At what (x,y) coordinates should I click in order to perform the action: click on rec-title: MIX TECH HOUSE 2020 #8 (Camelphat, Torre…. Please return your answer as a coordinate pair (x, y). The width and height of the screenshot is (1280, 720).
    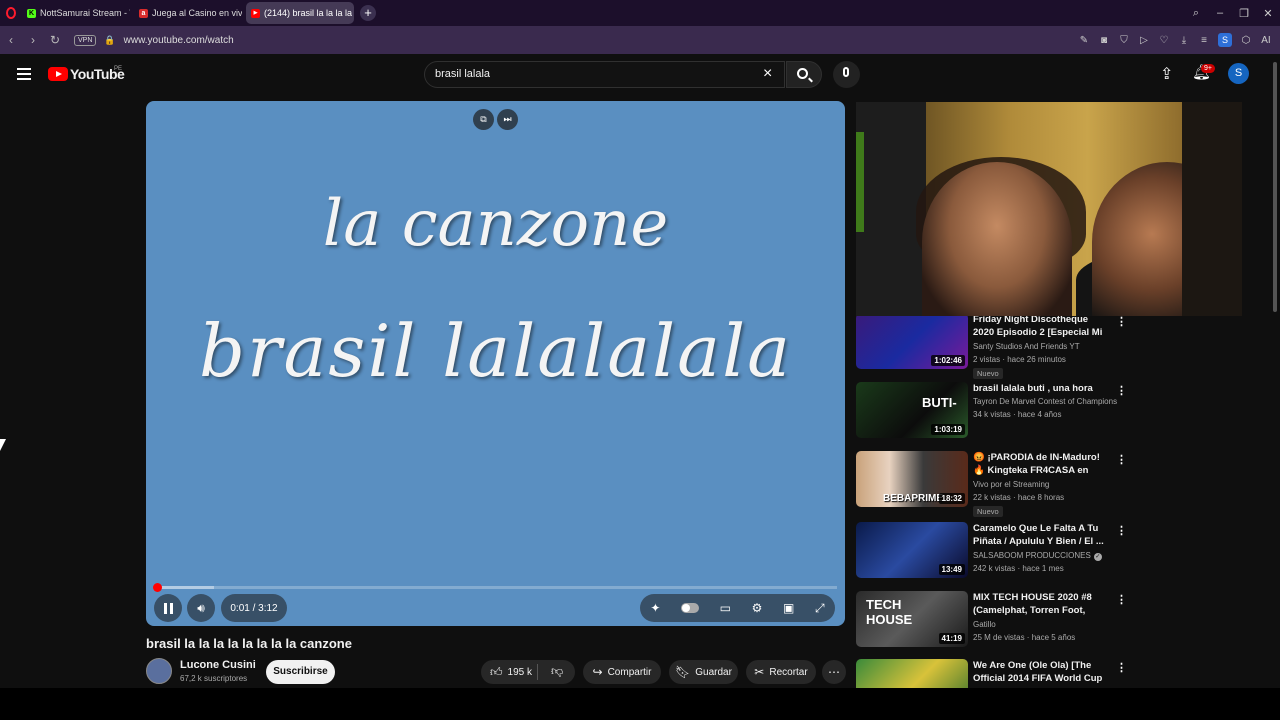
    Looking at the image, I should click on (1039, 604).